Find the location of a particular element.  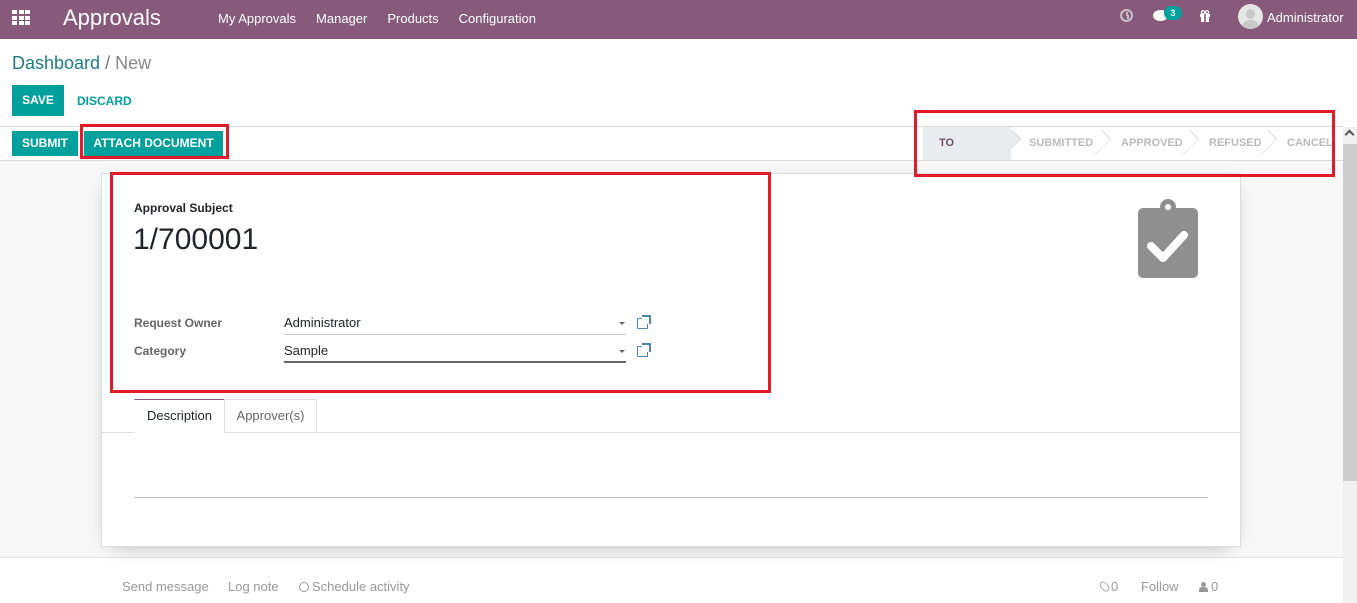

clipboard-check-icon is located at coordinates (1168, 238).